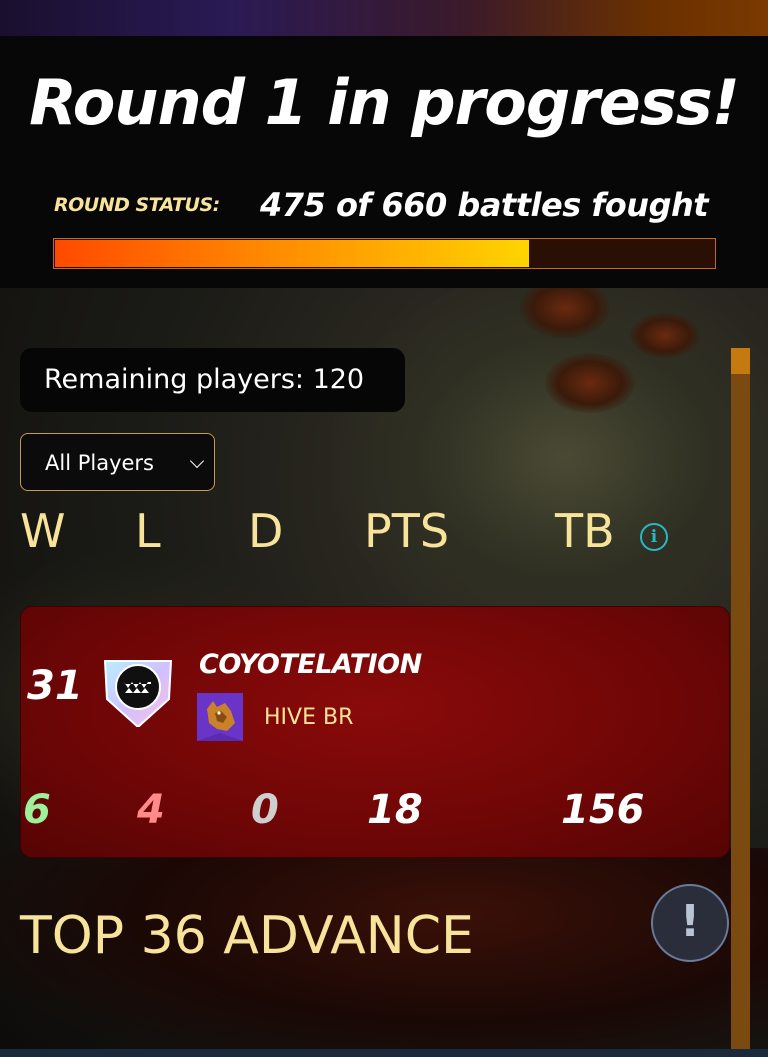 The width and height of the screenshot is (768, 1057). I want to click on league-badge-icon, so click(138, 693).